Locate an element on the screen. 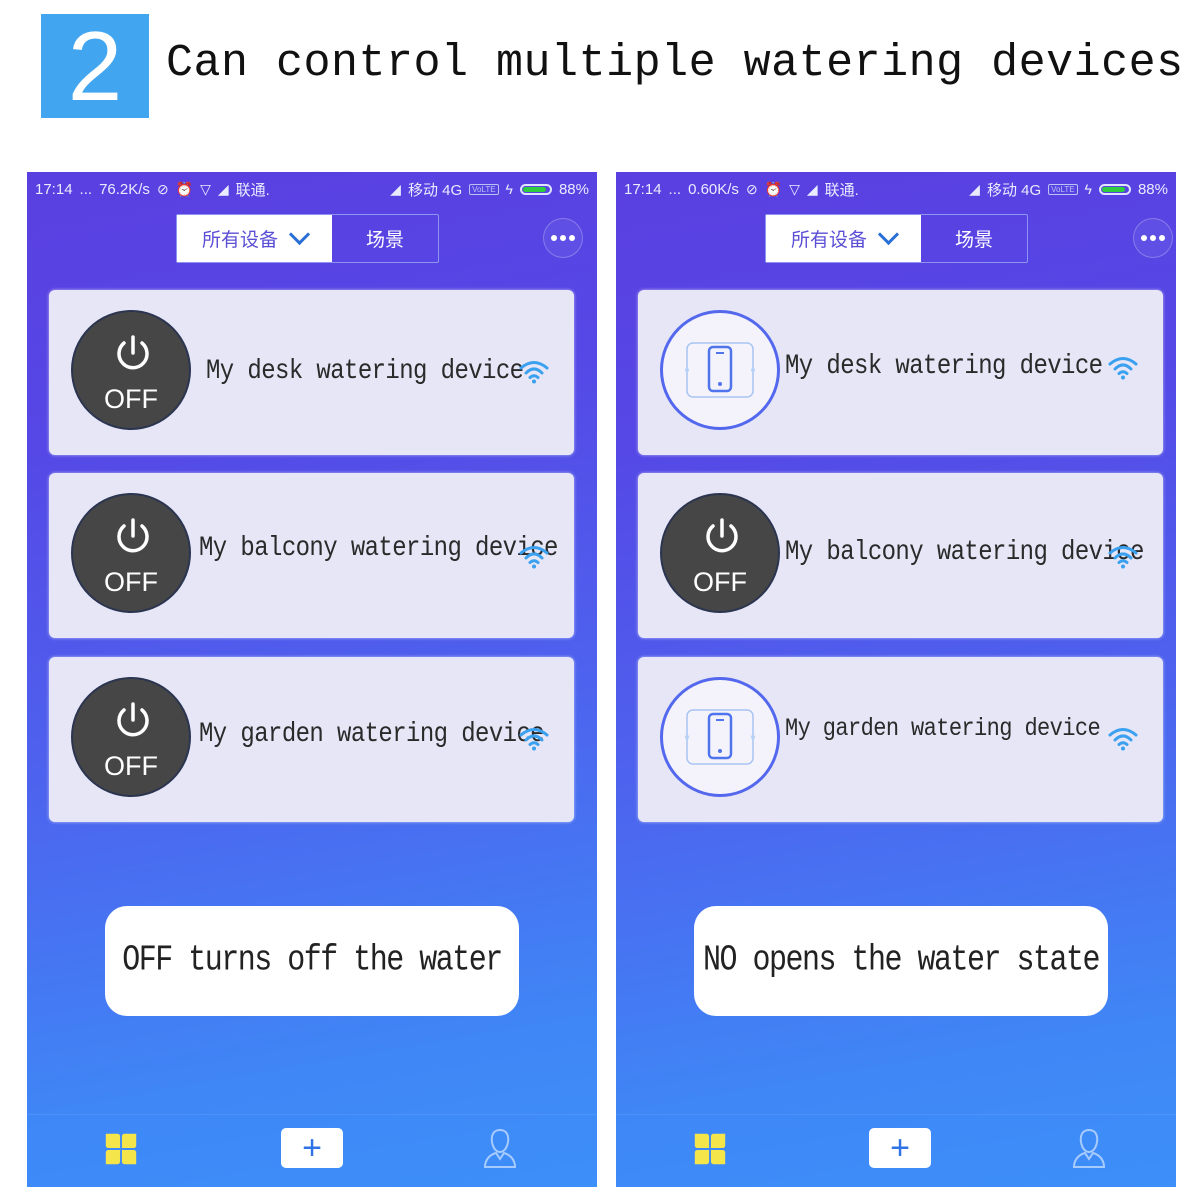 The image size is (1200, 1200). caption-box: NO opens the water state is located at coordinates (901, 961).